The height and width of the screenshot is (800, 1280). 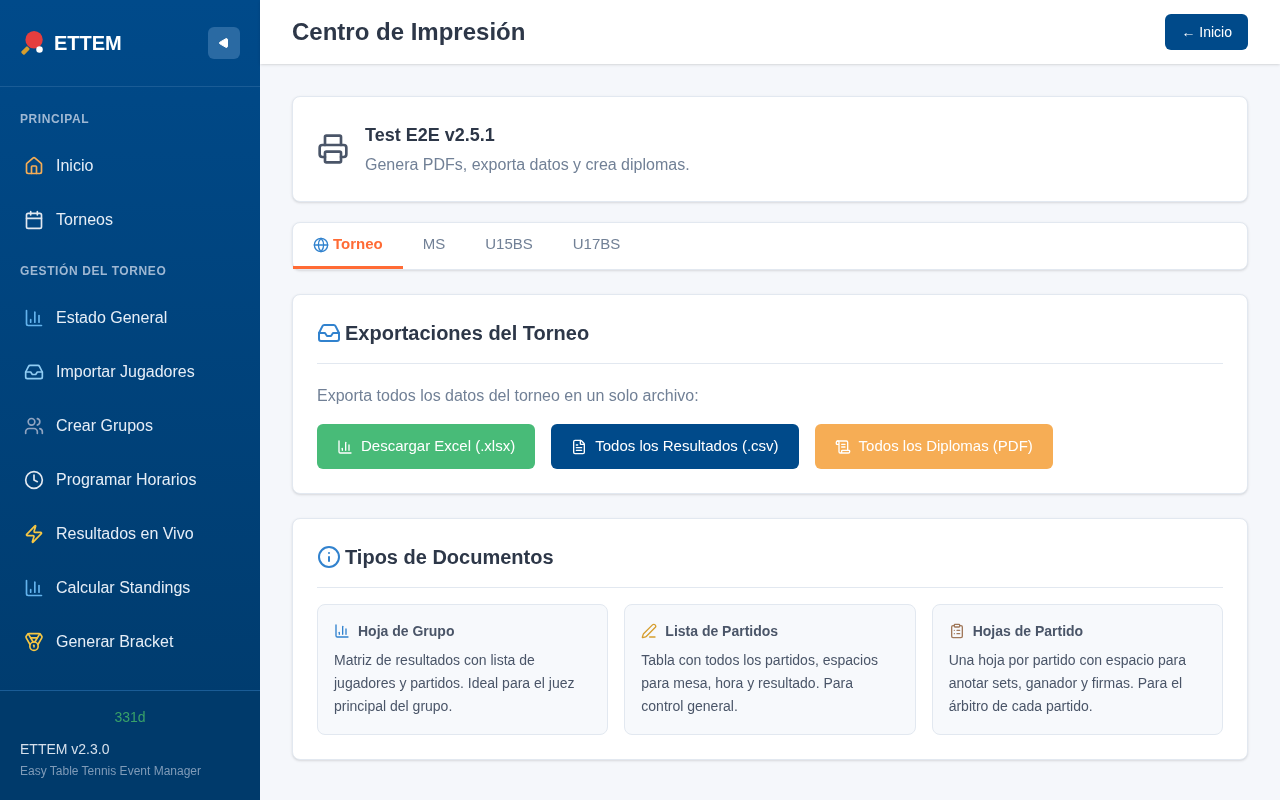 What do you see at coordinates (34, 642) in the screenshot?
I see `medal-icon` at bounding box center [34, 642].